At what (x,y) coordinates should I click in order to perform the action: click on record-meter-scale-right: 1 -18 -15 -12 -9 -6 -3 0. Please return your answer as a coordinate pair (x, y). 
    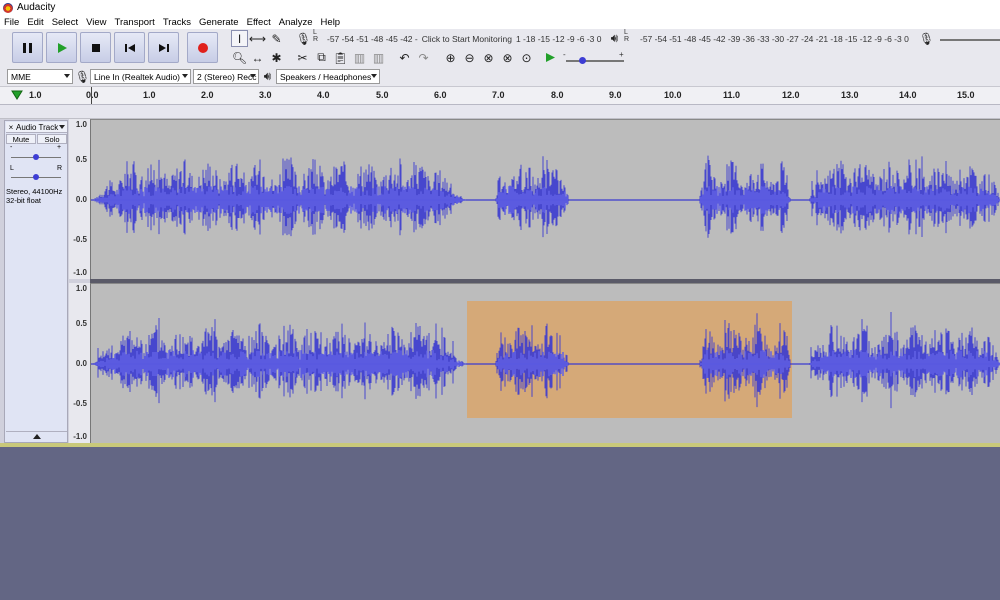
    Looking at the image, I should click on (558, 38).